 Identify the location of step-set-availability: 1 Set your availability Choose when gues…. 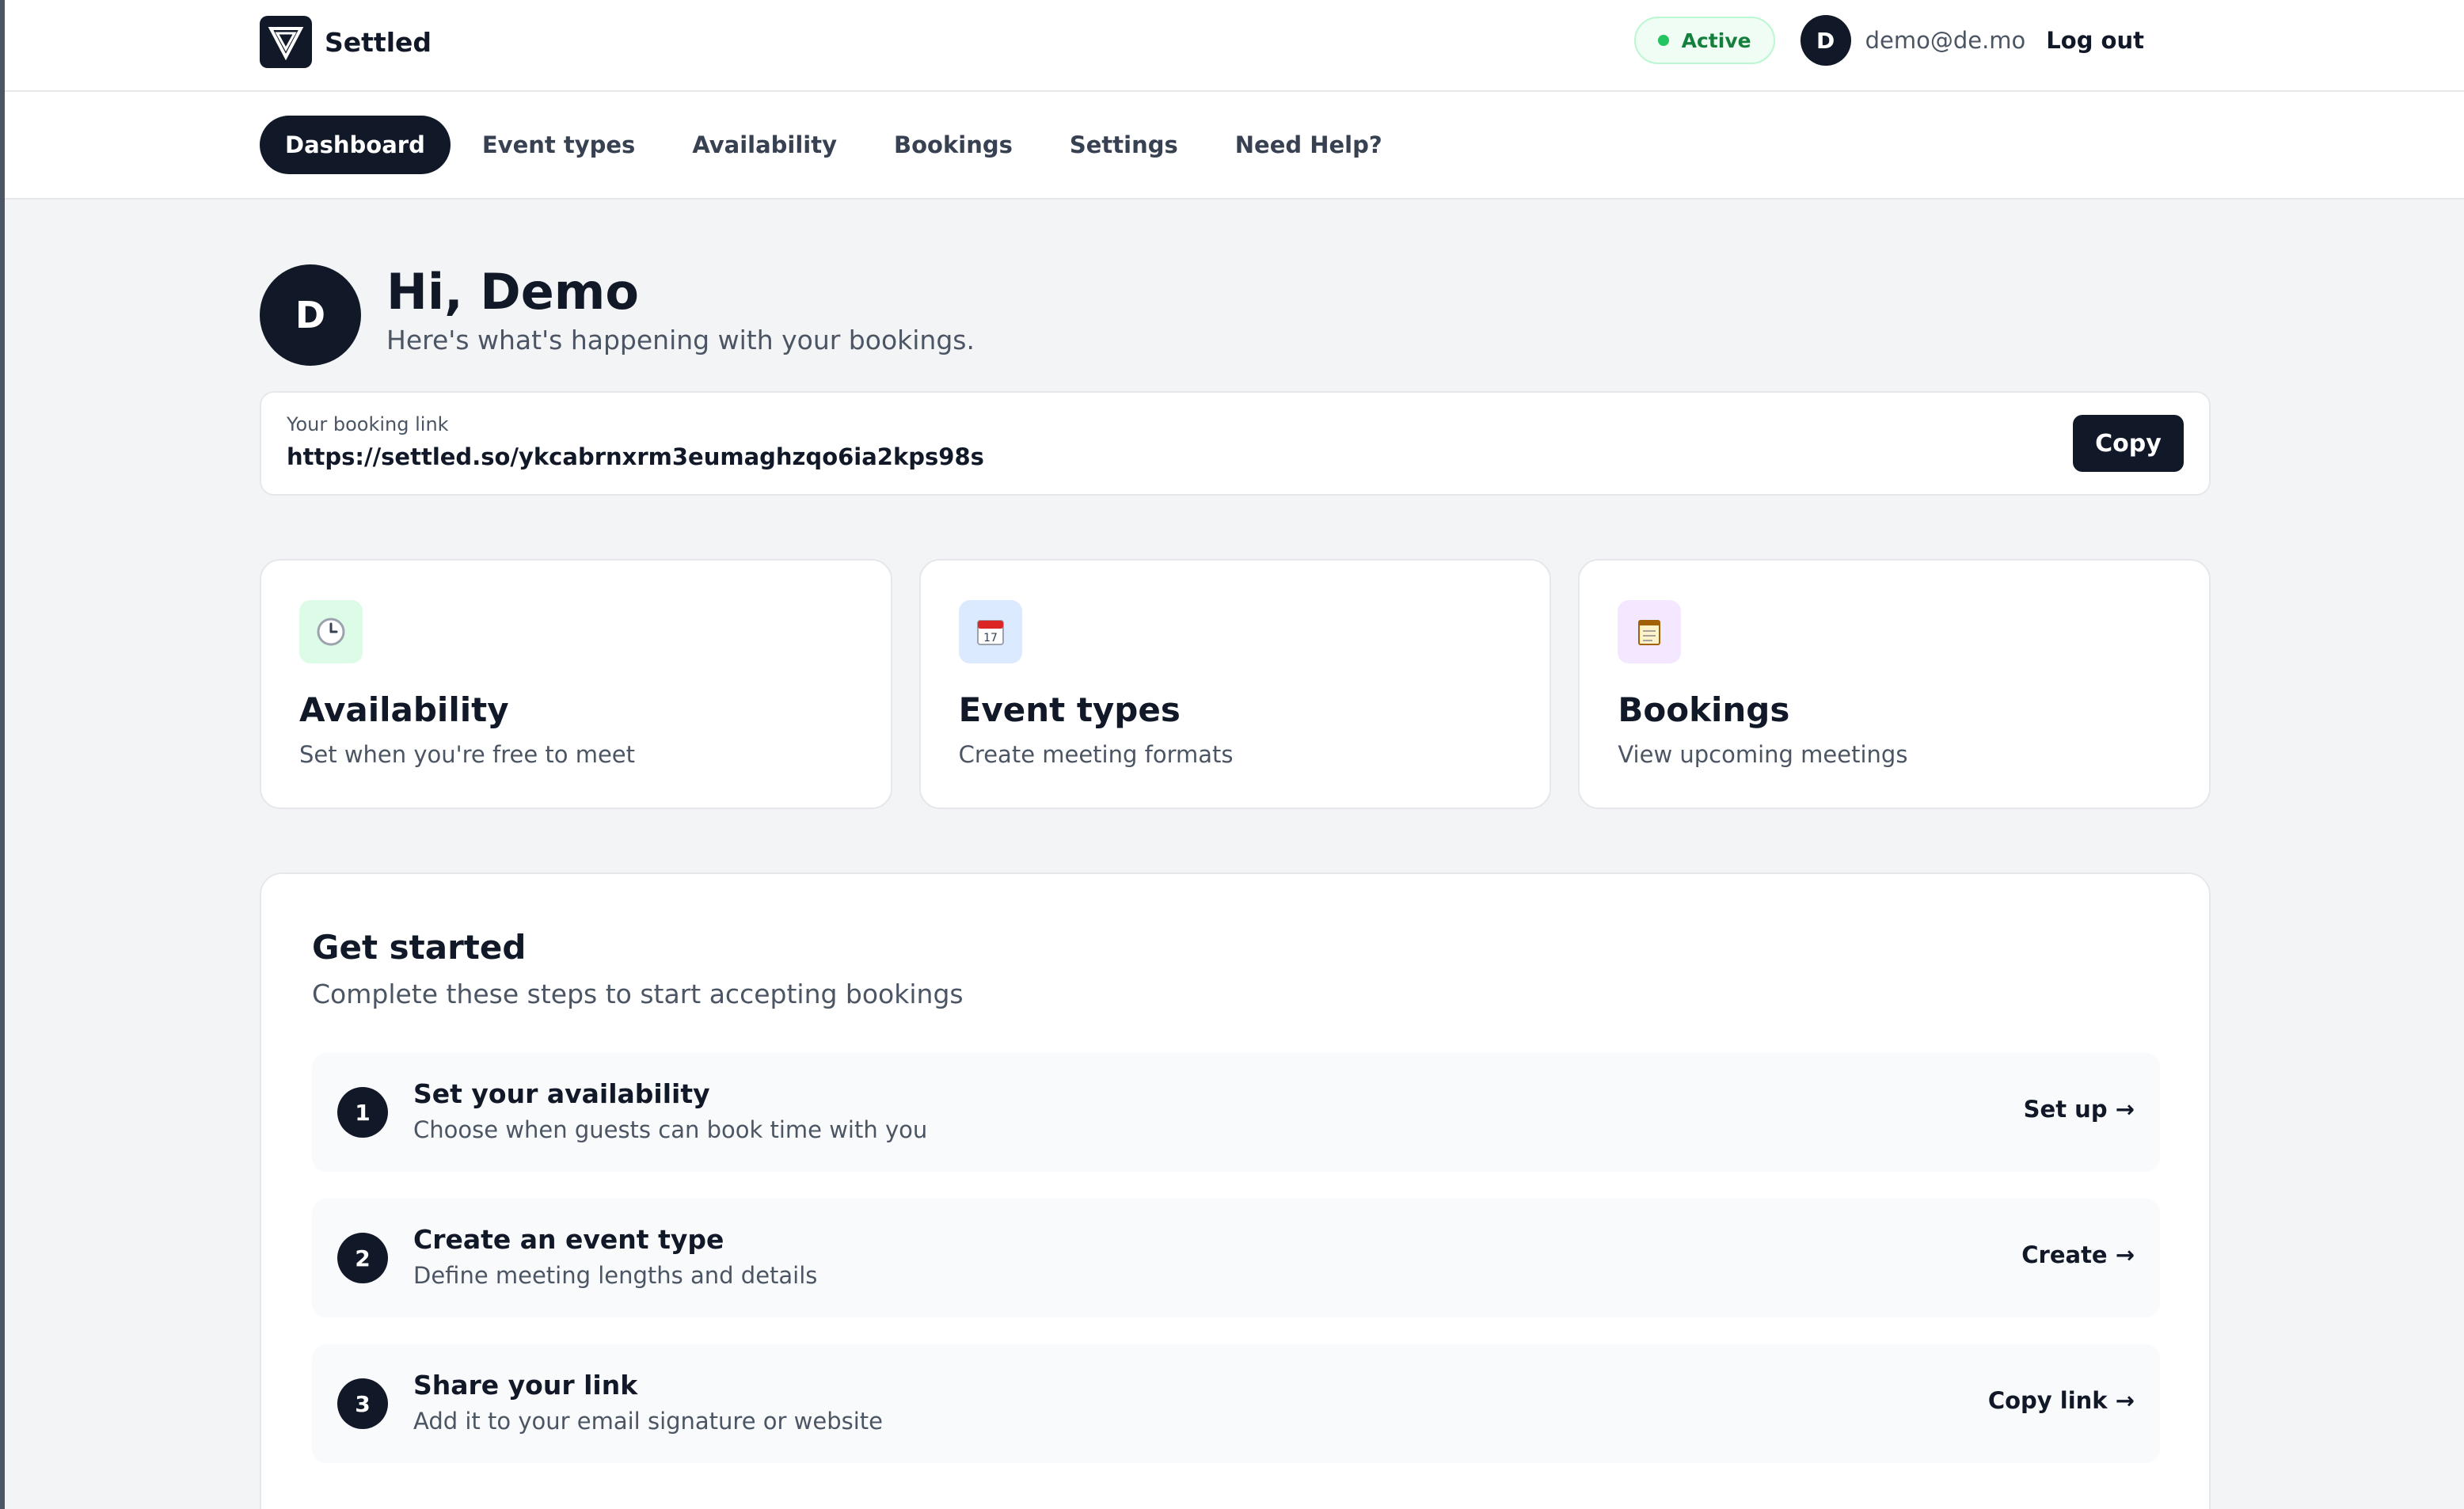
(1236, 1112).